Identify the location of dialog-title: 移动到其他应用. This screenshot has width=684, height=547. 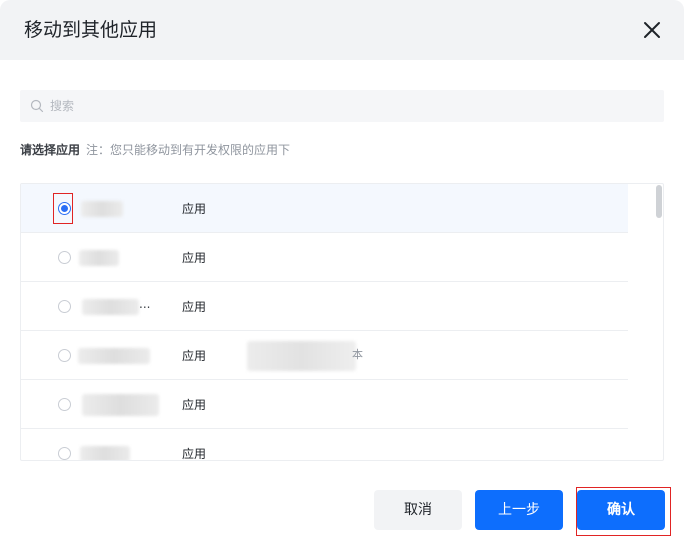
(91, 30).